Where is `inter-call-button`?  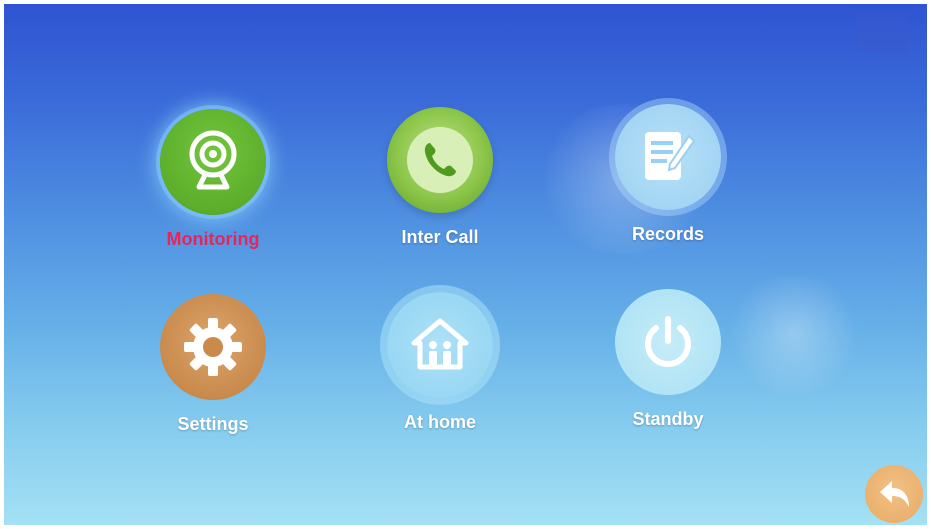 inter-call-button is located at coordinates (440, 160).